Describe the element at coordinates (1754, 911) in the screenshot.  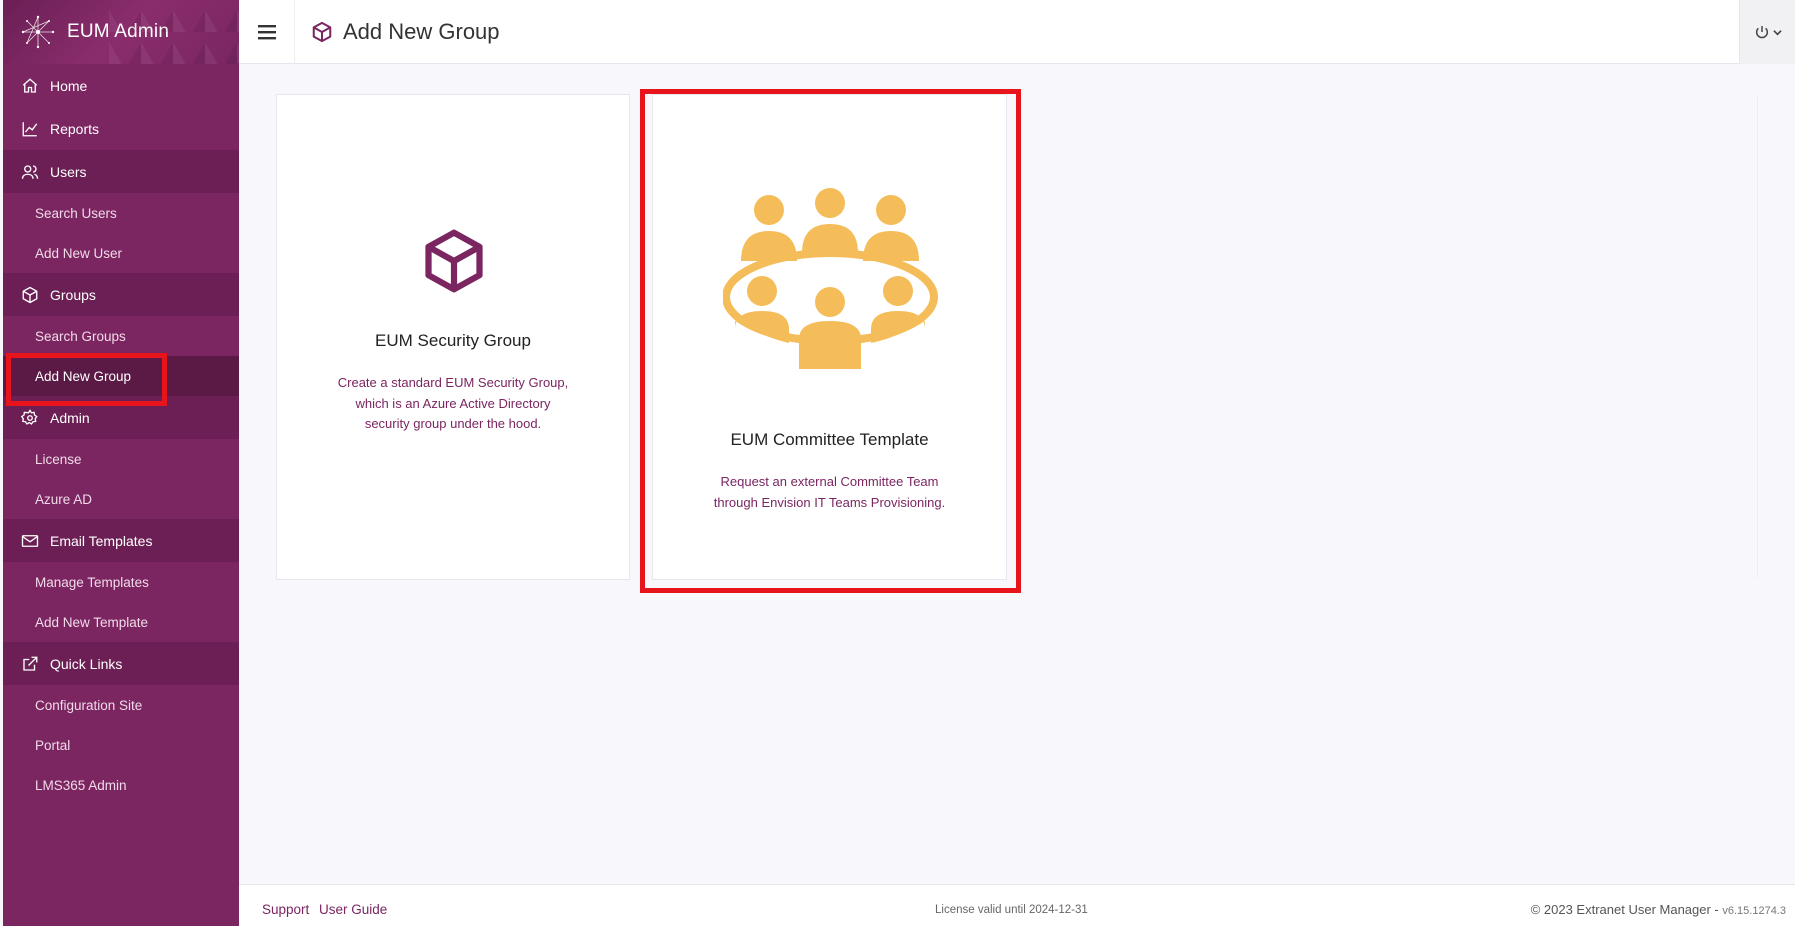
I see `version-text: v6.15.1274.3` at that location.